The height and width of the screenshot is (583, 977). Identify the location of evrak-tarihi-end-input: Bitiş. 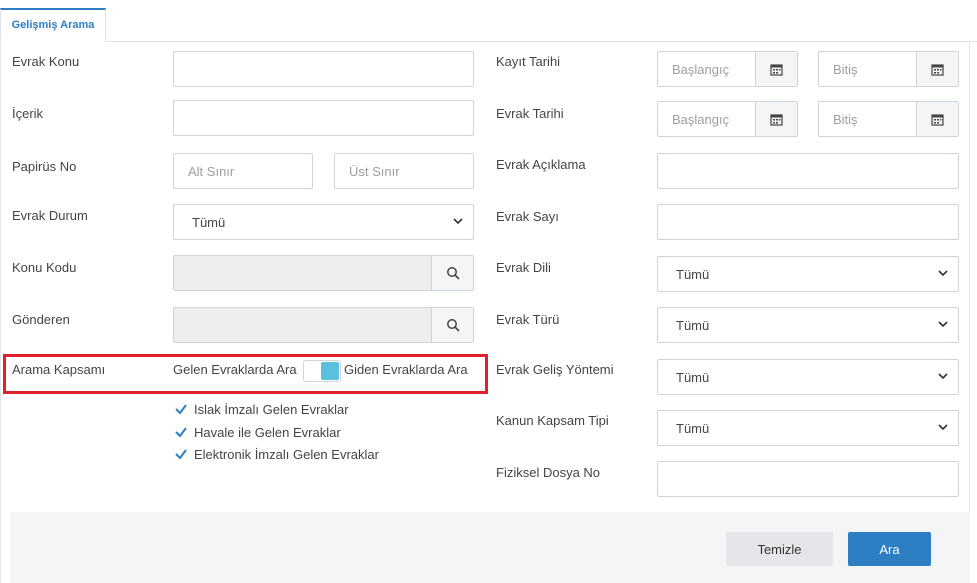
(888, 119).